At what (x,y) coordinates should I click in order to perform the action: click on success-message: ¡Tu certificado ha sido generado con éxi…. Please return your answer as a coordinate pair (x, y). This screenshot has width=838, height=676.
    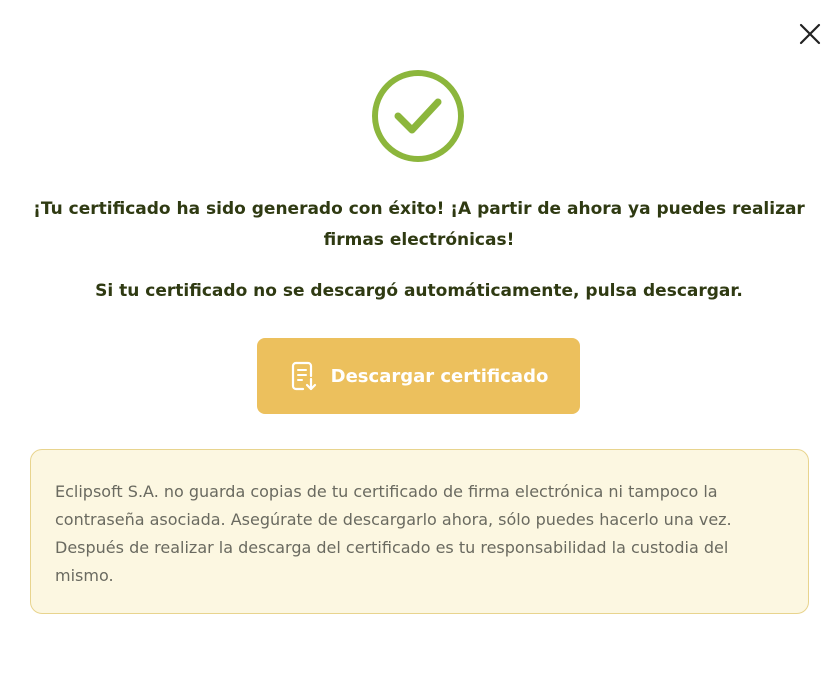
    Looking at the image, I should click on (419, 224).